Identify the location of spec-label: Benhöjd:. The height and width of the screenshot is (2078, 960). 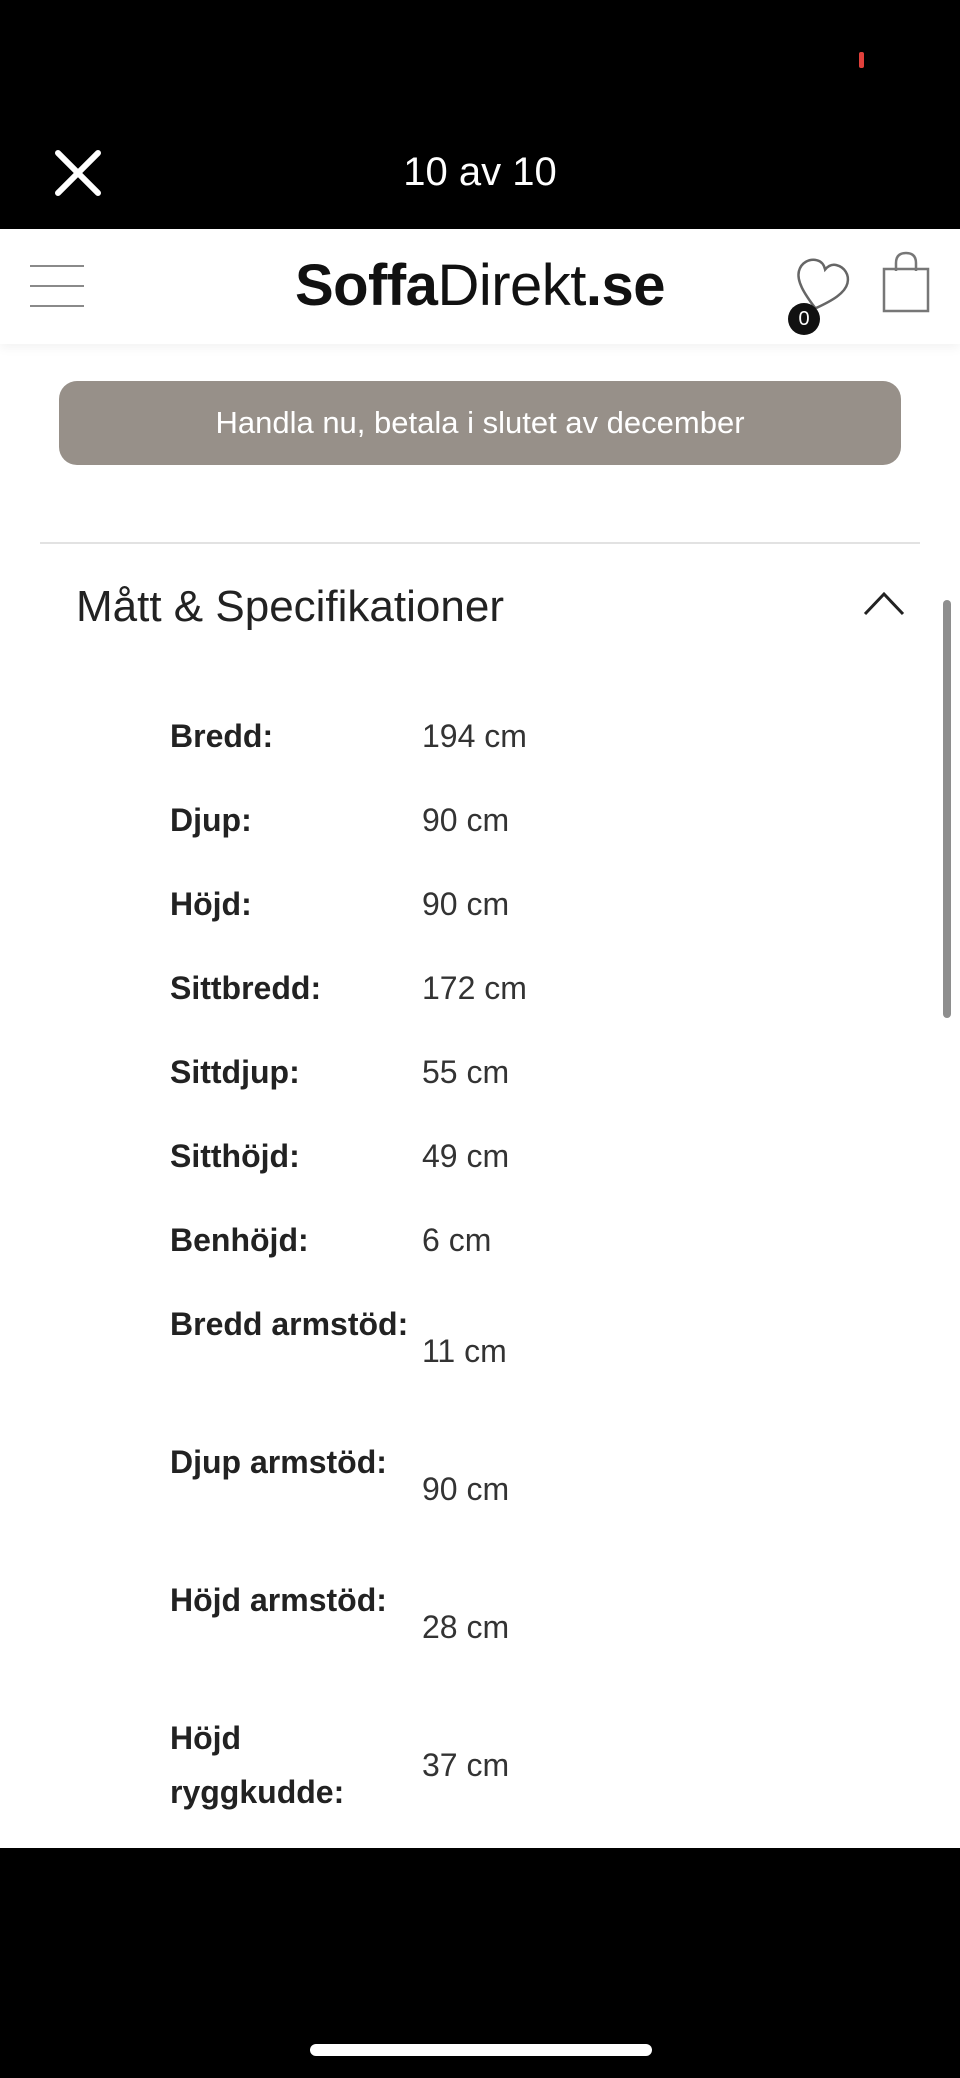
(239, 1240).